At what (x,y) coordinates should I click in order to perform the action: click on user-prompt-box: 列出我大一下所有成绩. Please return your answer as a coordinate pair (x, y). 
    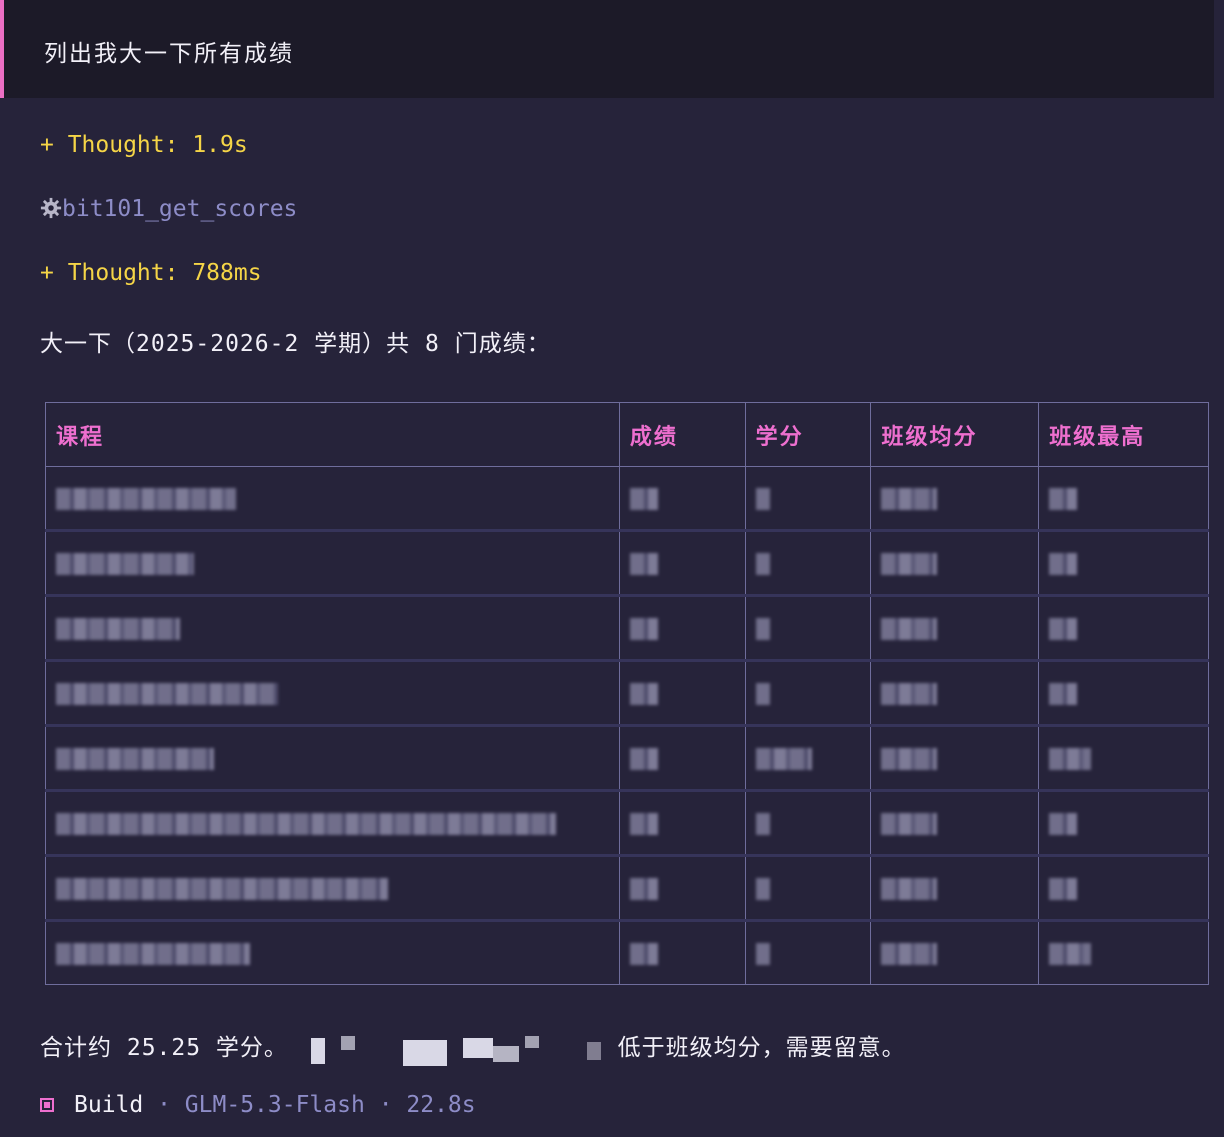
    Looking at the image, I should click on (607, 49).